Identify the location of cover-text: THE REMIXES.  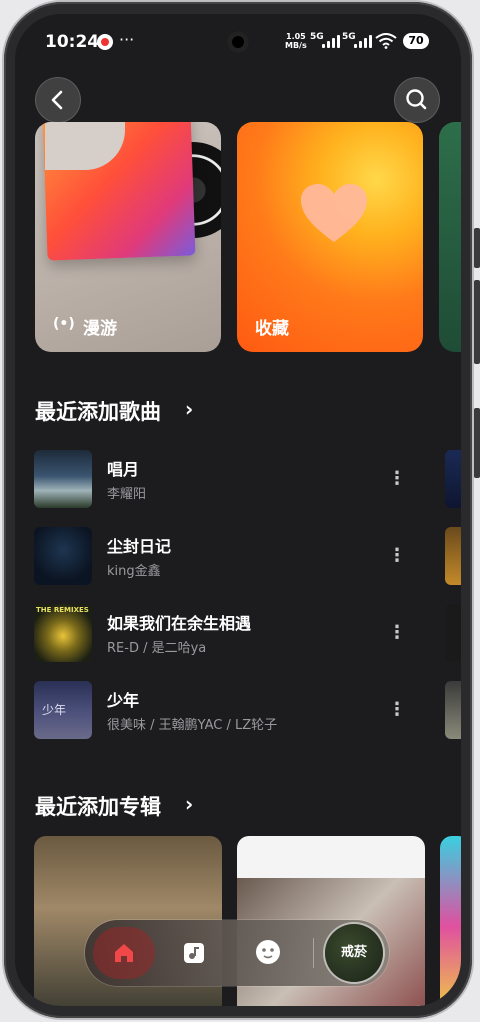
(62, 610).